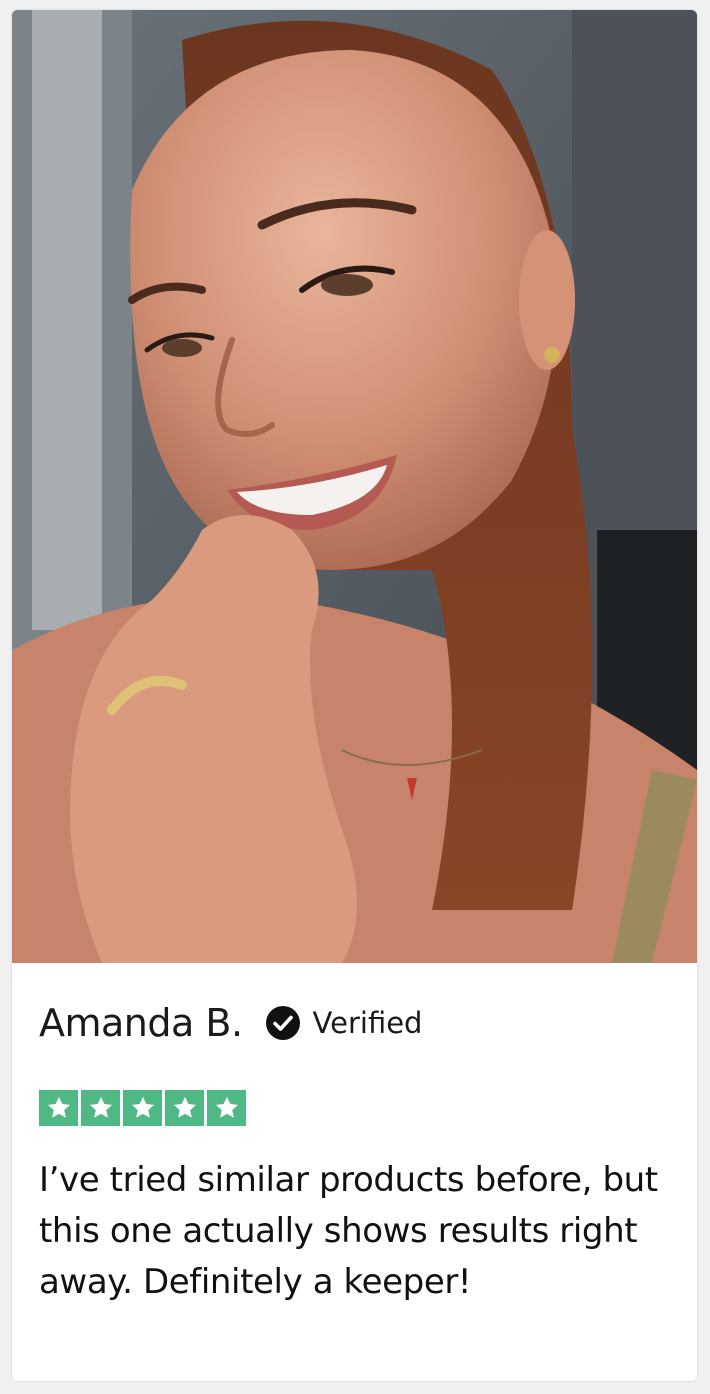 The image size is (710, 1394). What do you see at coordinates (367, 1023) in the screenshot?
I see `verified-badge-label: Verified` at bounding box center [367, 1023].